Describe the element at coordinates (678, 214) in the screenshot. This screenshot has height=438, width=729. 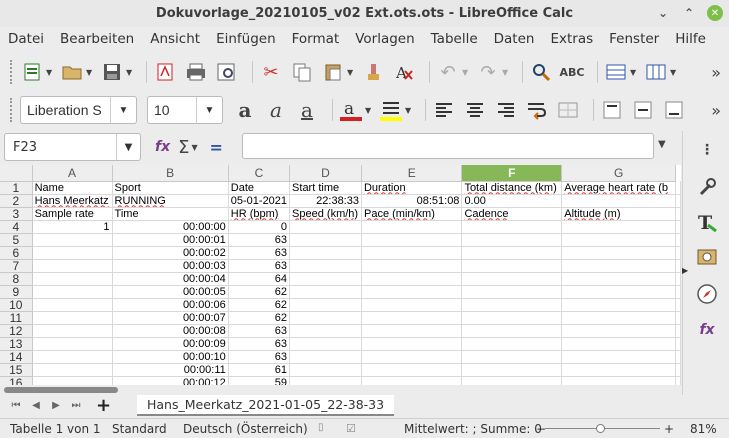
I see `cell-H3` at that location.